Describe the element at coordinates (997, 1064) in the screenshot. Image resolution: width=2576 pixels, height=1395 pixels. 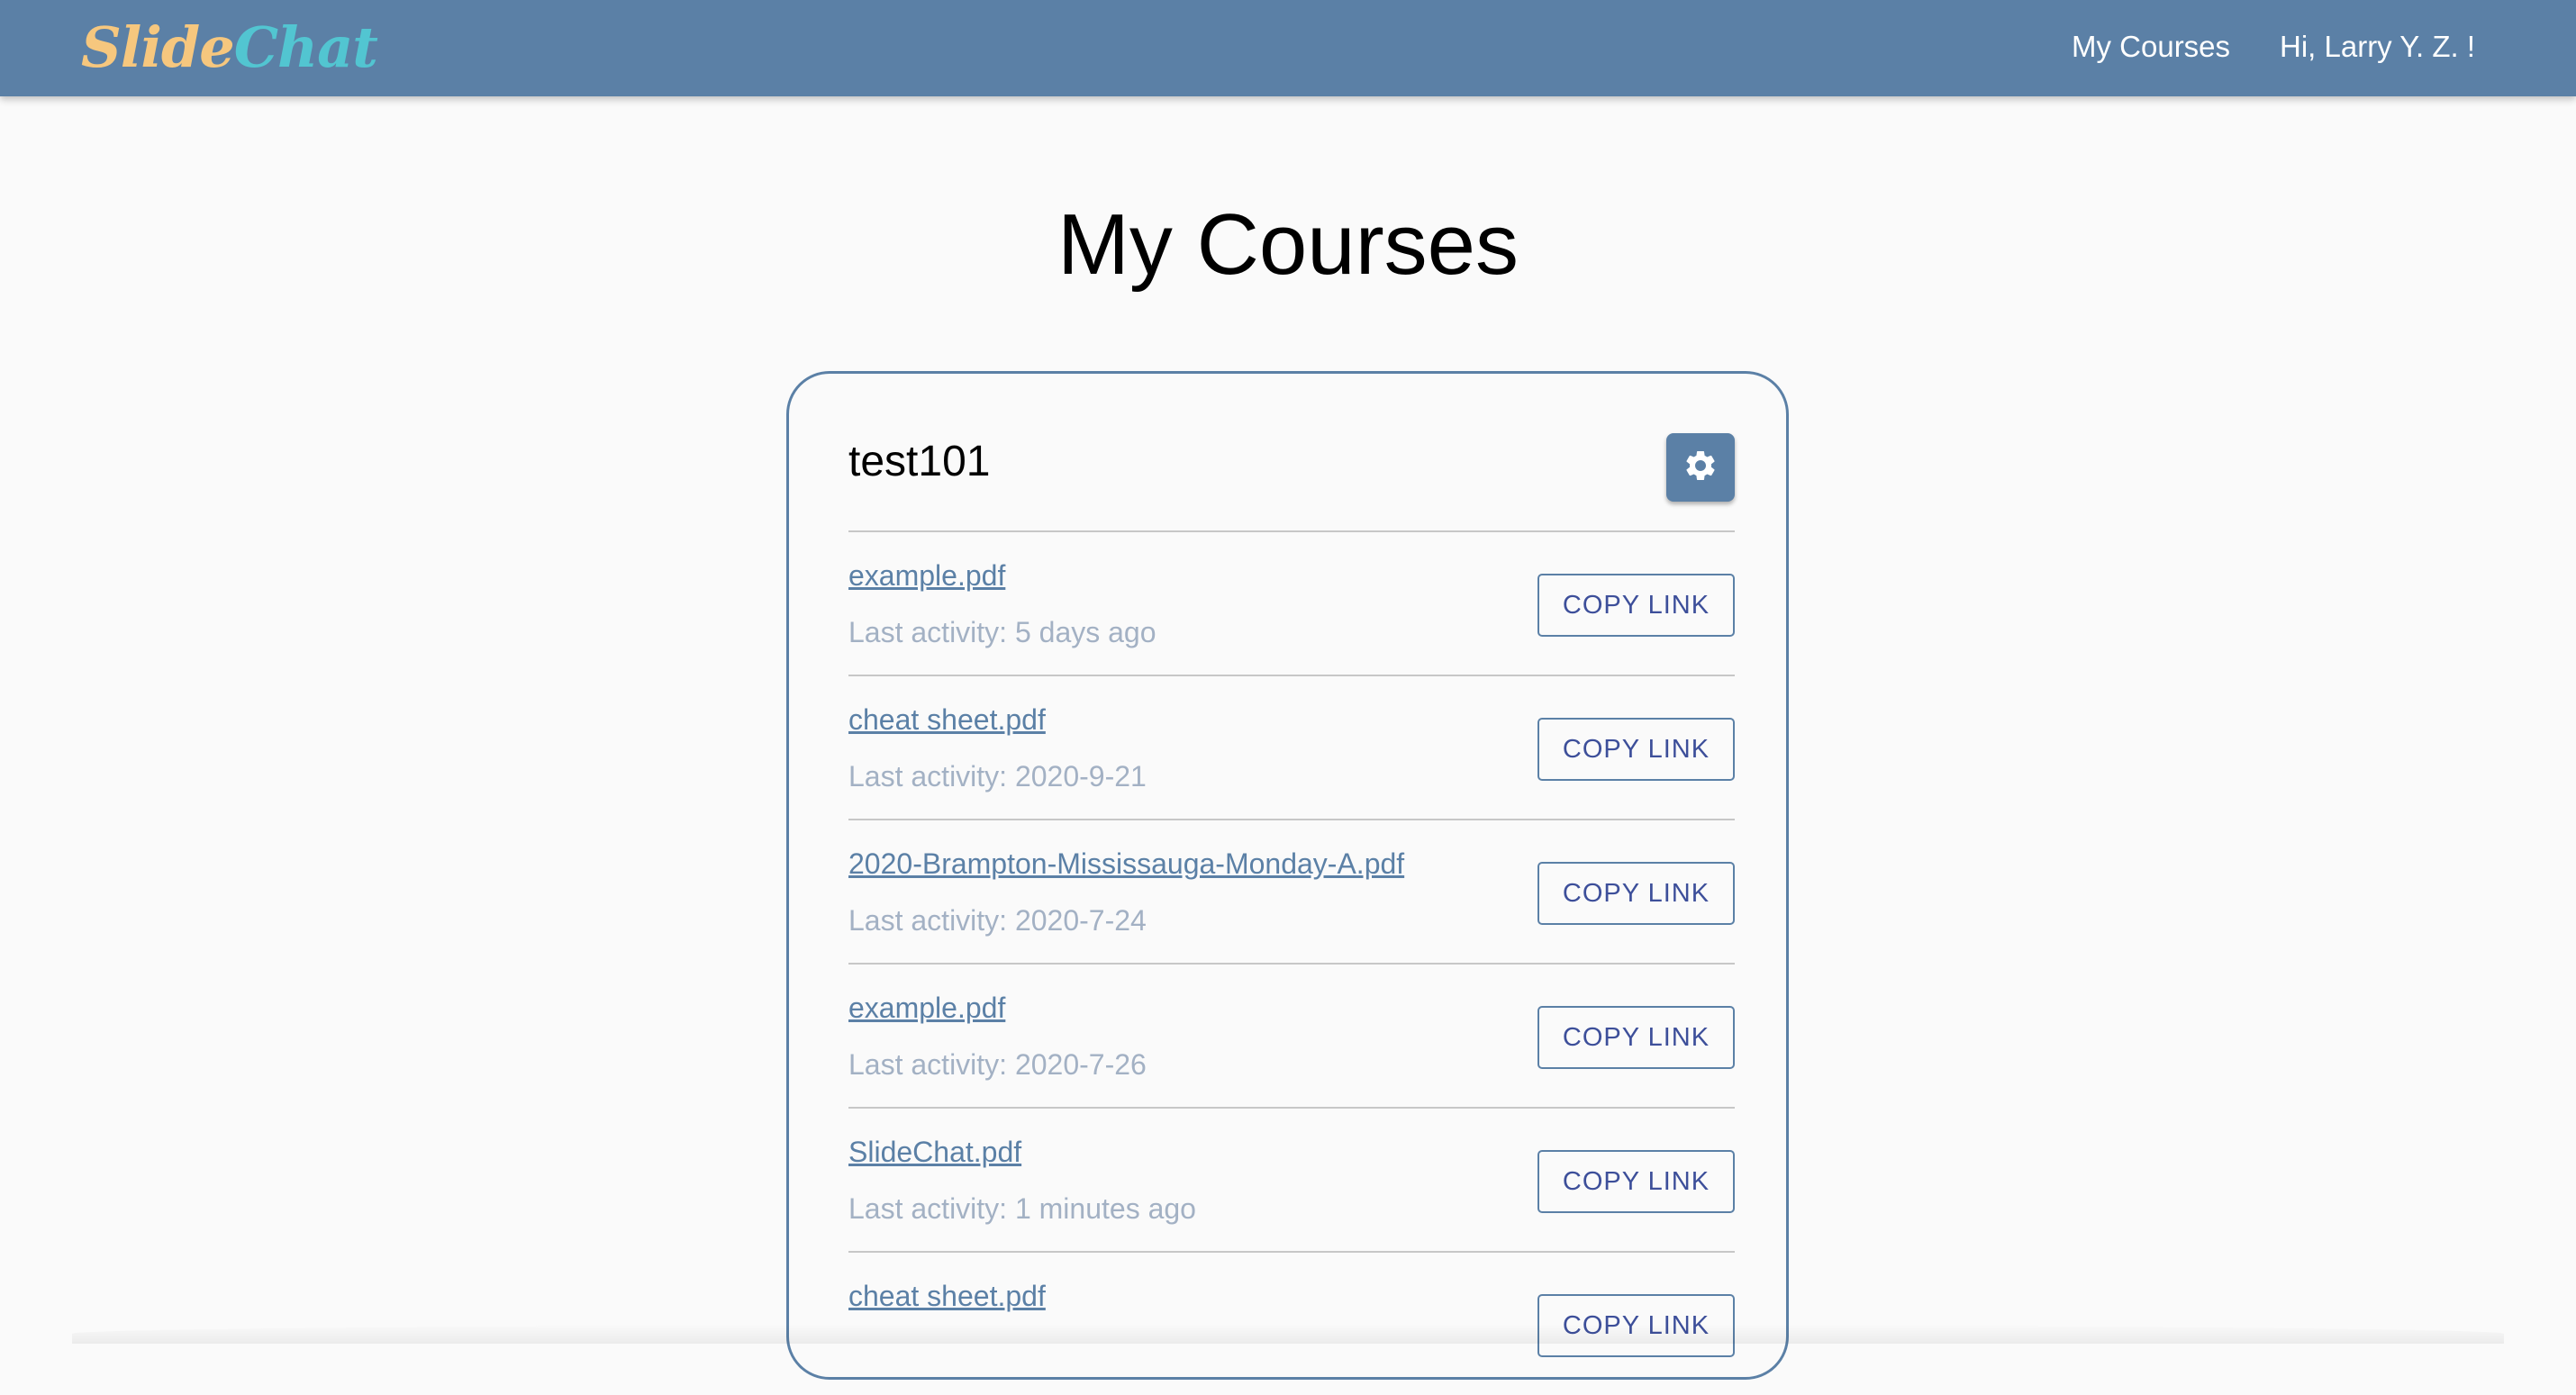
I see `last-activity: Last activity: 2020-7-26` at that location.